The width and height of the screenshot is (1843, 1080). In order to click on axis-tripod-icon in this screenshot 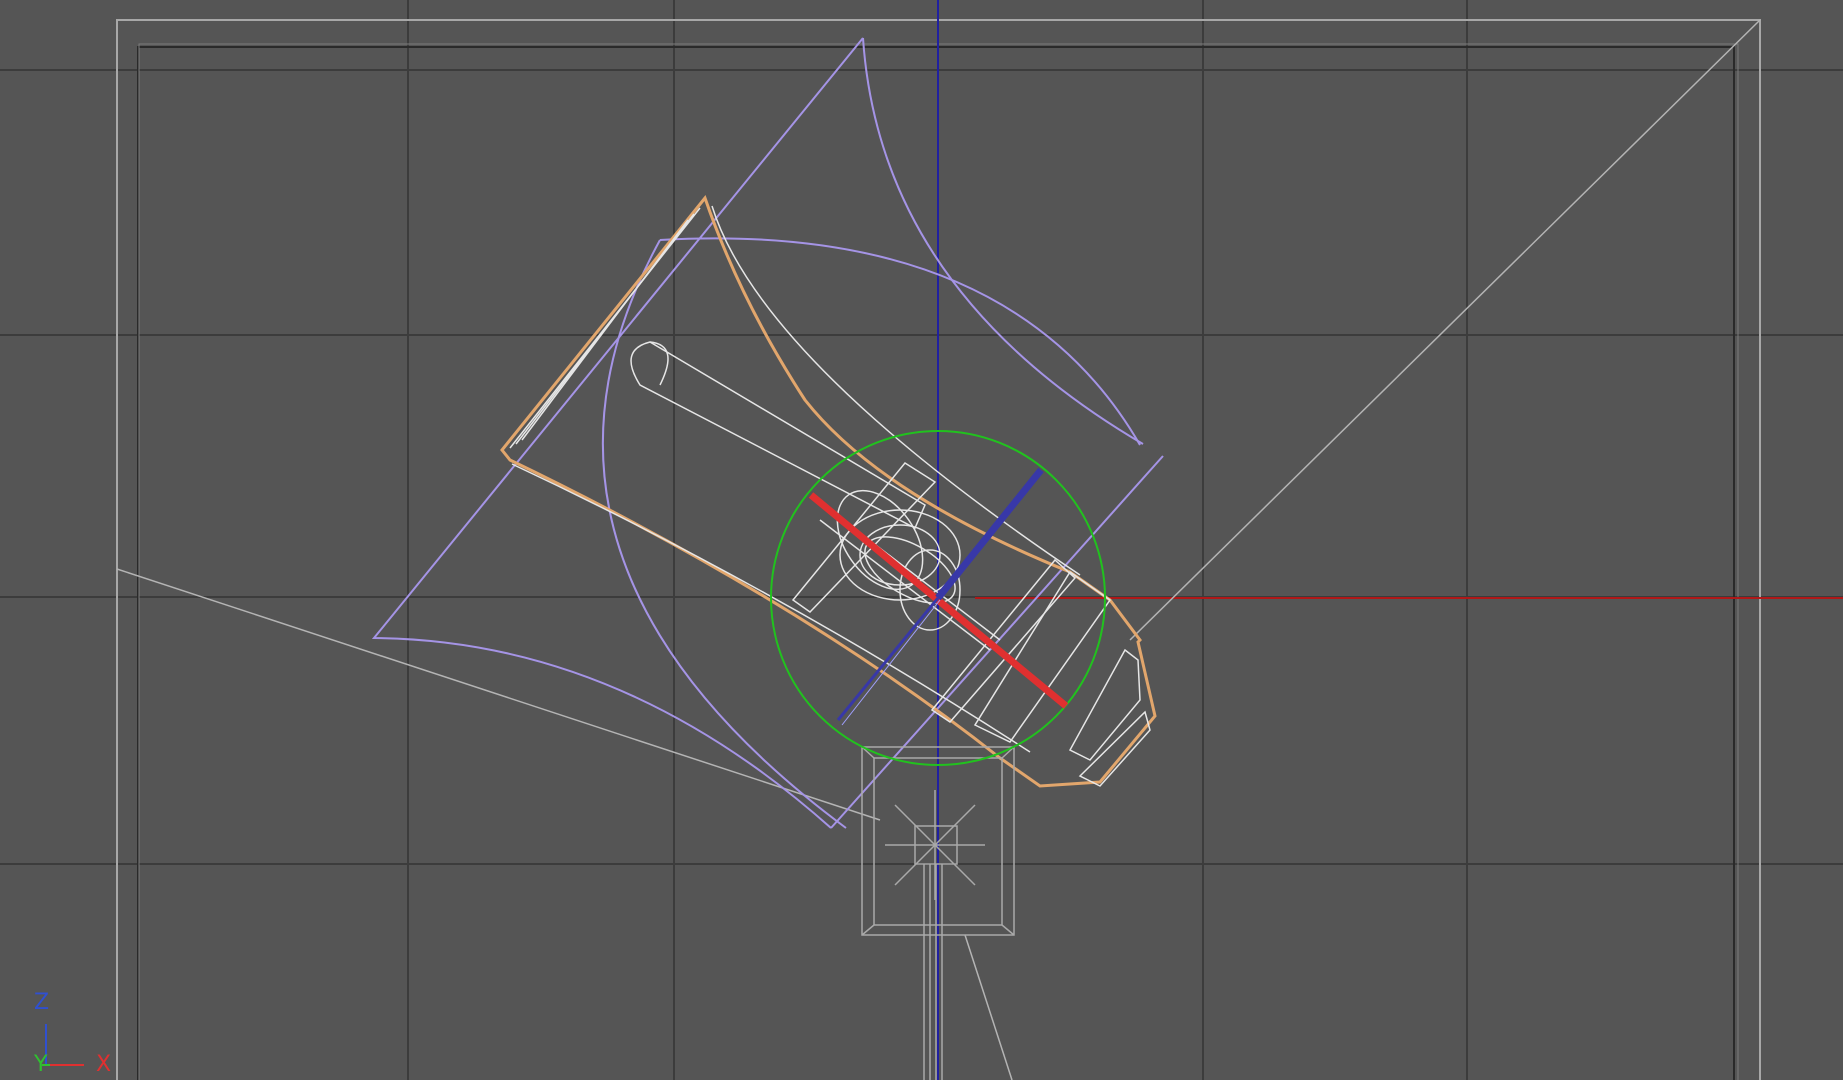, I will do `click(63, 1045)`.